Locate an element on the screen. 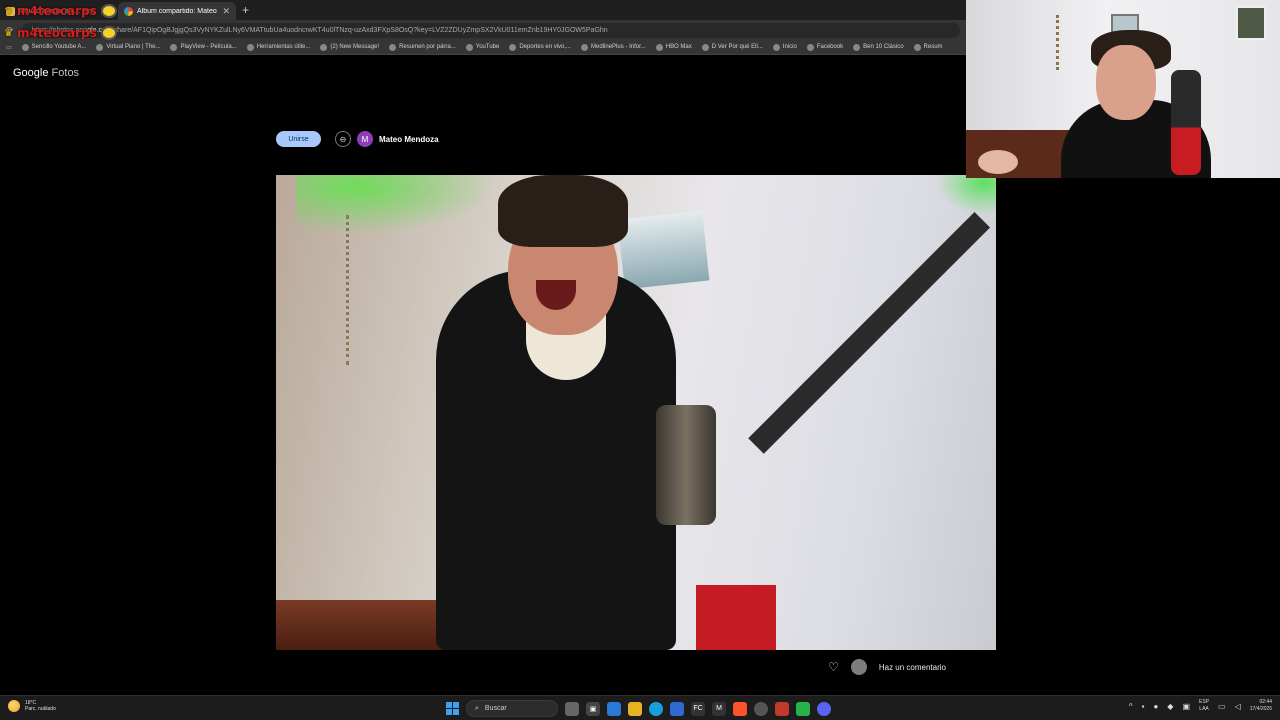 The image size is (1280, 720). widgets-icon is located at coordinates (572, 708).